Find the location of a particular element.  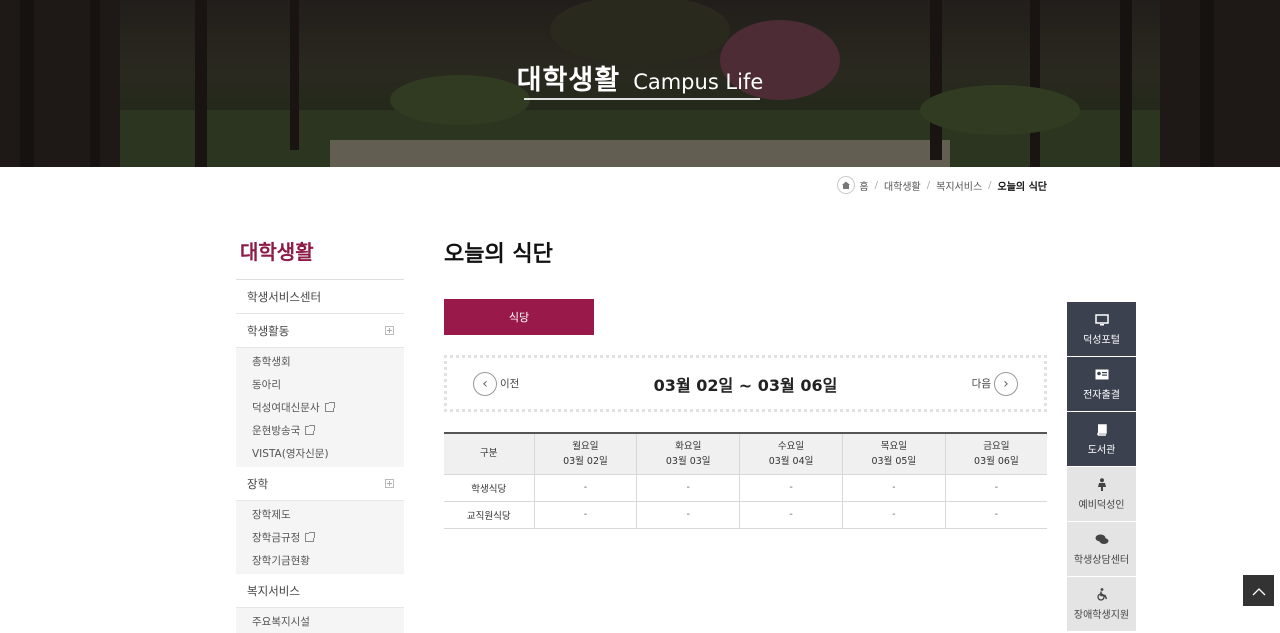

side-nav-subitem: 장학제도 is located at coordinates (320, 514).